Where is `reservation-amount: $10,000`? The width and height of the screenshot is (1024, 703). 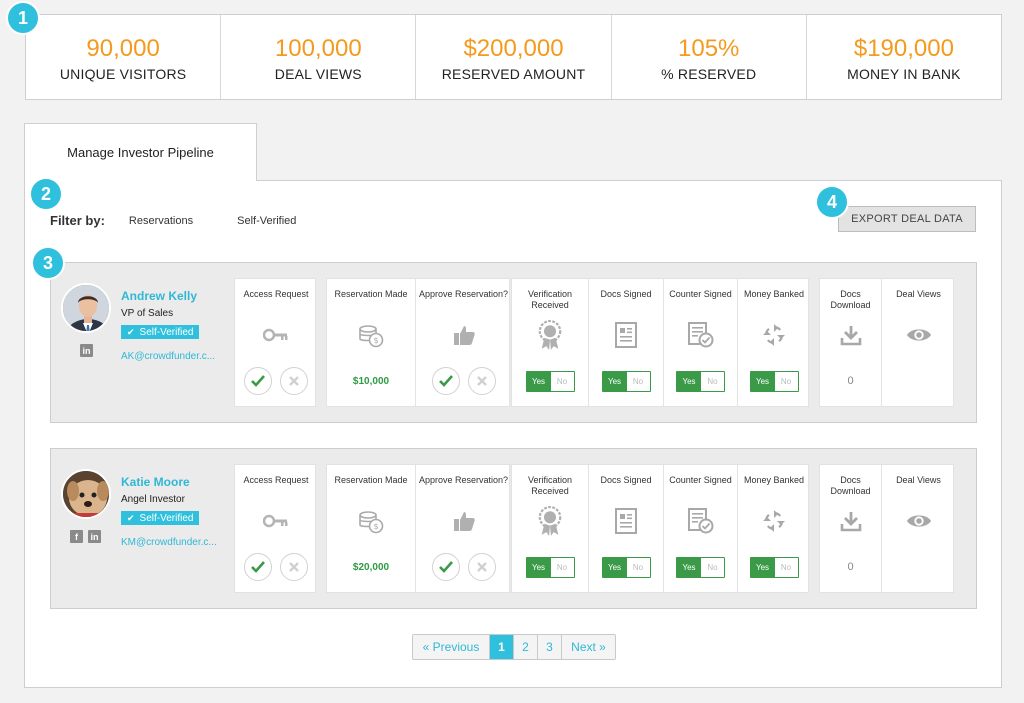
reservation-amount: $10,000 is located at coordinates (371, 381).